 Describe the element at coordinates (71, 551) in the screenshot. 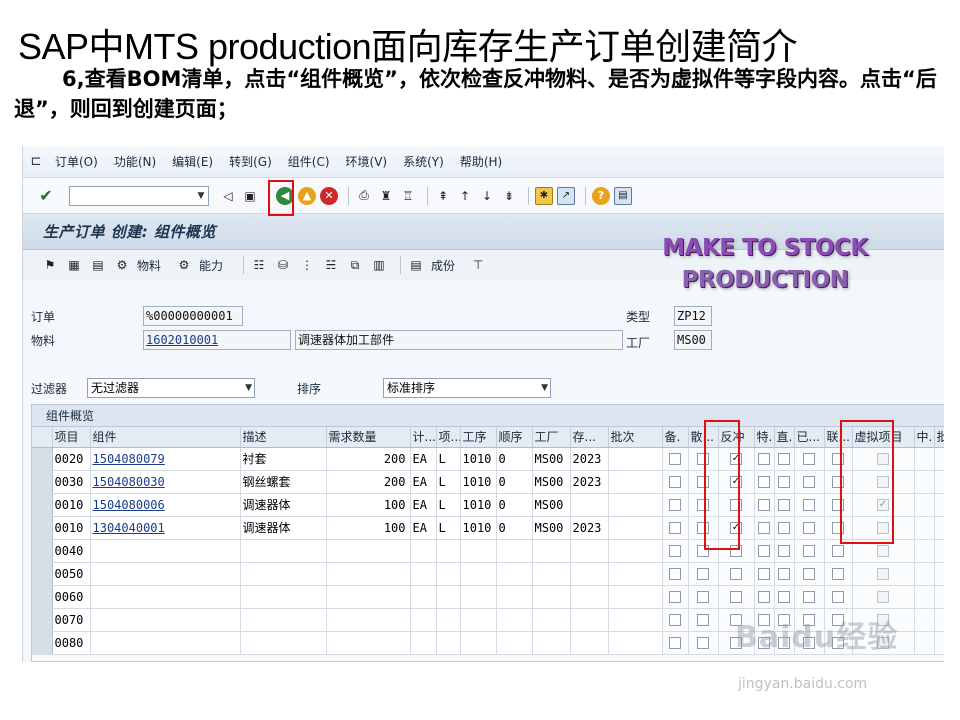

I see `cell-item: 0040` at that location.